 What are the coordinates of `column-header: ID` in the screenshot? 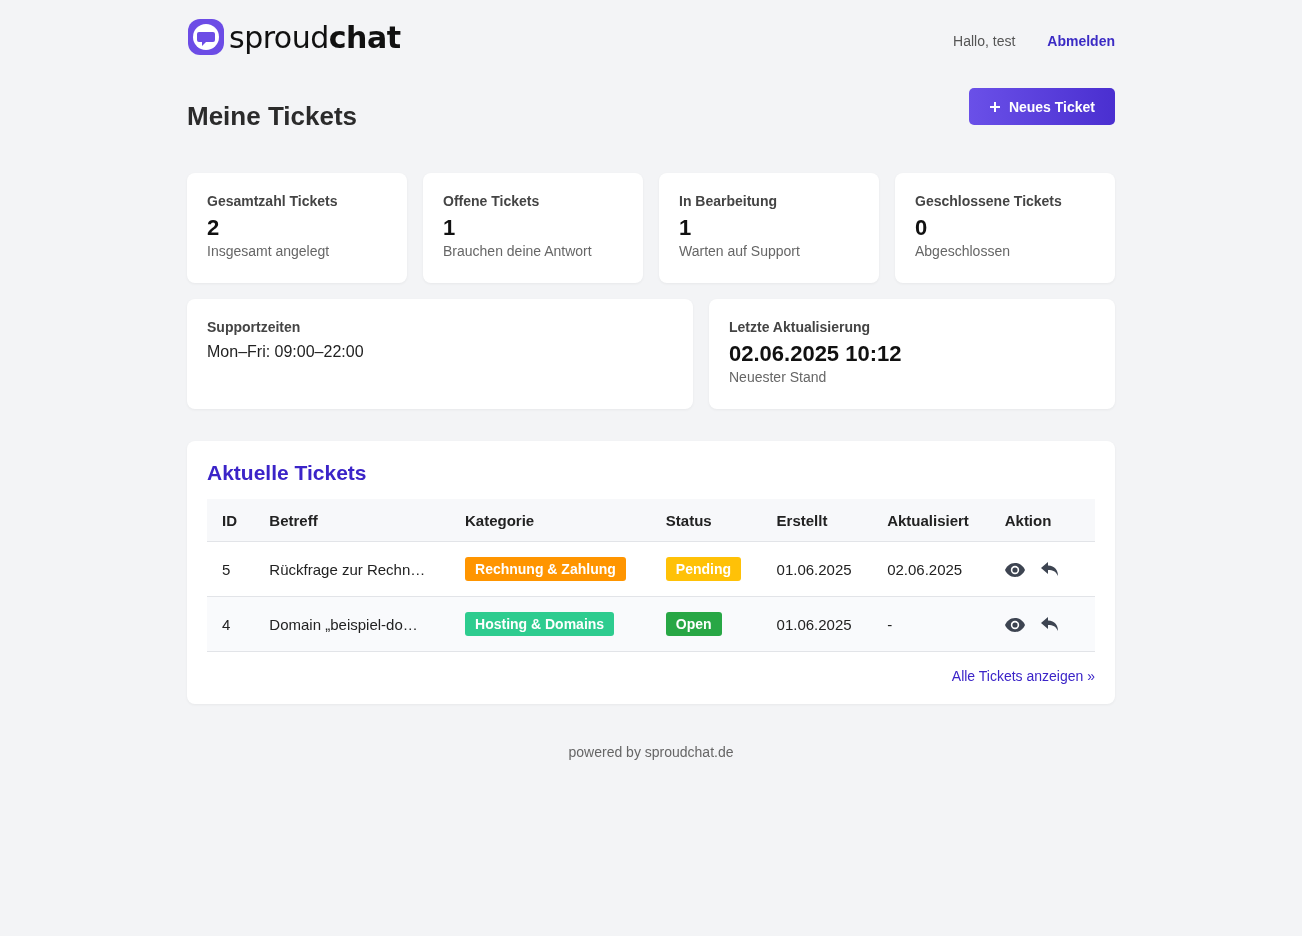 It's located at (231, 520).